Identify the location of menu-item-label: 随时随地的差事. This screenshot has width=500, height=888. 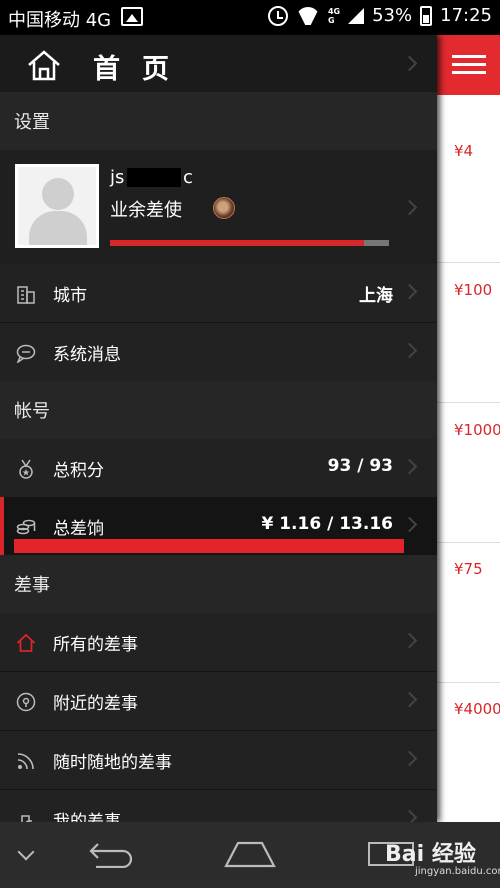
(112, 763).